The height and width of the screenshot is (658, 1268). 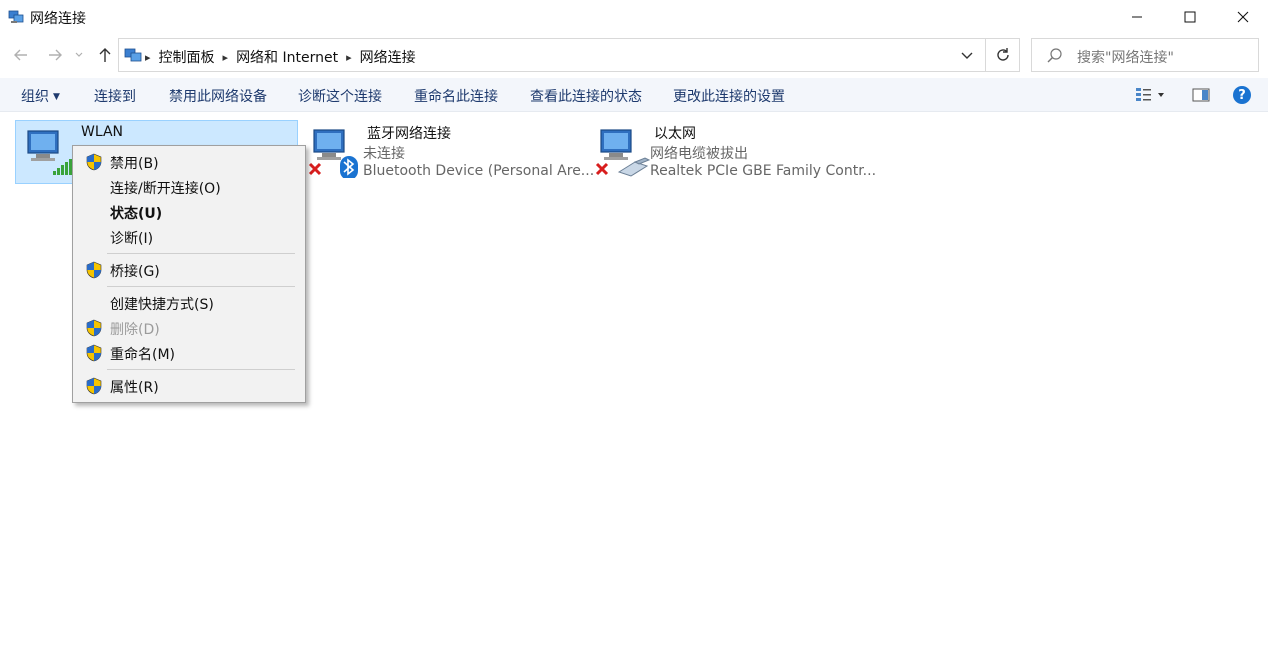 What do you see at coordinates (162, 305) in the screenshot?
I see `menu-item-label: 创建快捷方式(S)` at bounding box center [162, 305].